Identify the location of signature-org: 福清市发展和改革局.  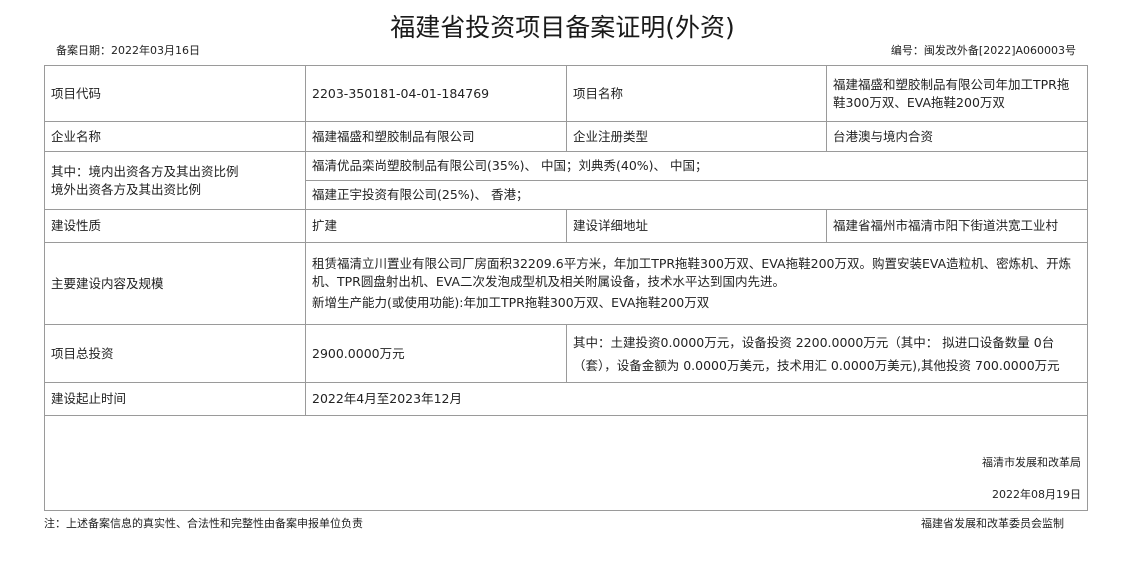
(1031, 462).